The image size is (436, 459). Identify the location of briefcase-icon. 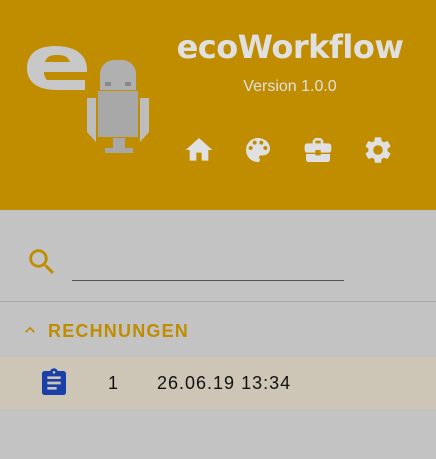
(318, 150).